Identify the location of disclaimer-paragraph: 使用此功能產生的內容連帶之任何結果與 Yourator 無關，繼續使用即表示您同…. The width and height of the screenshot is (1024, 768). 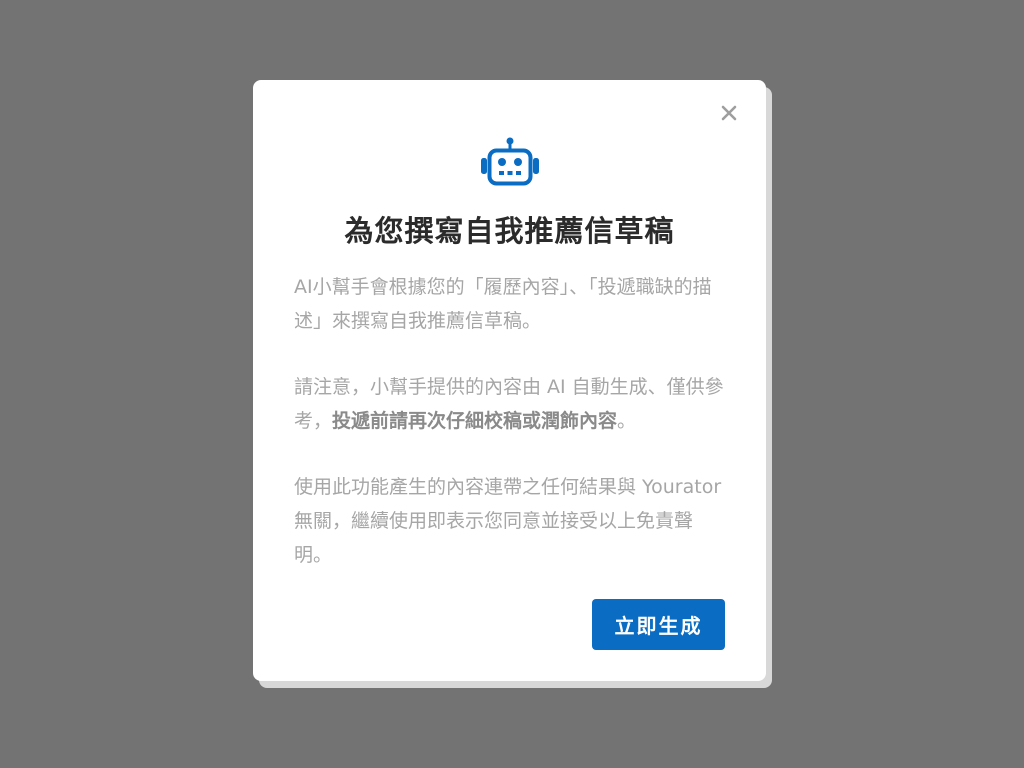
(508, 521).